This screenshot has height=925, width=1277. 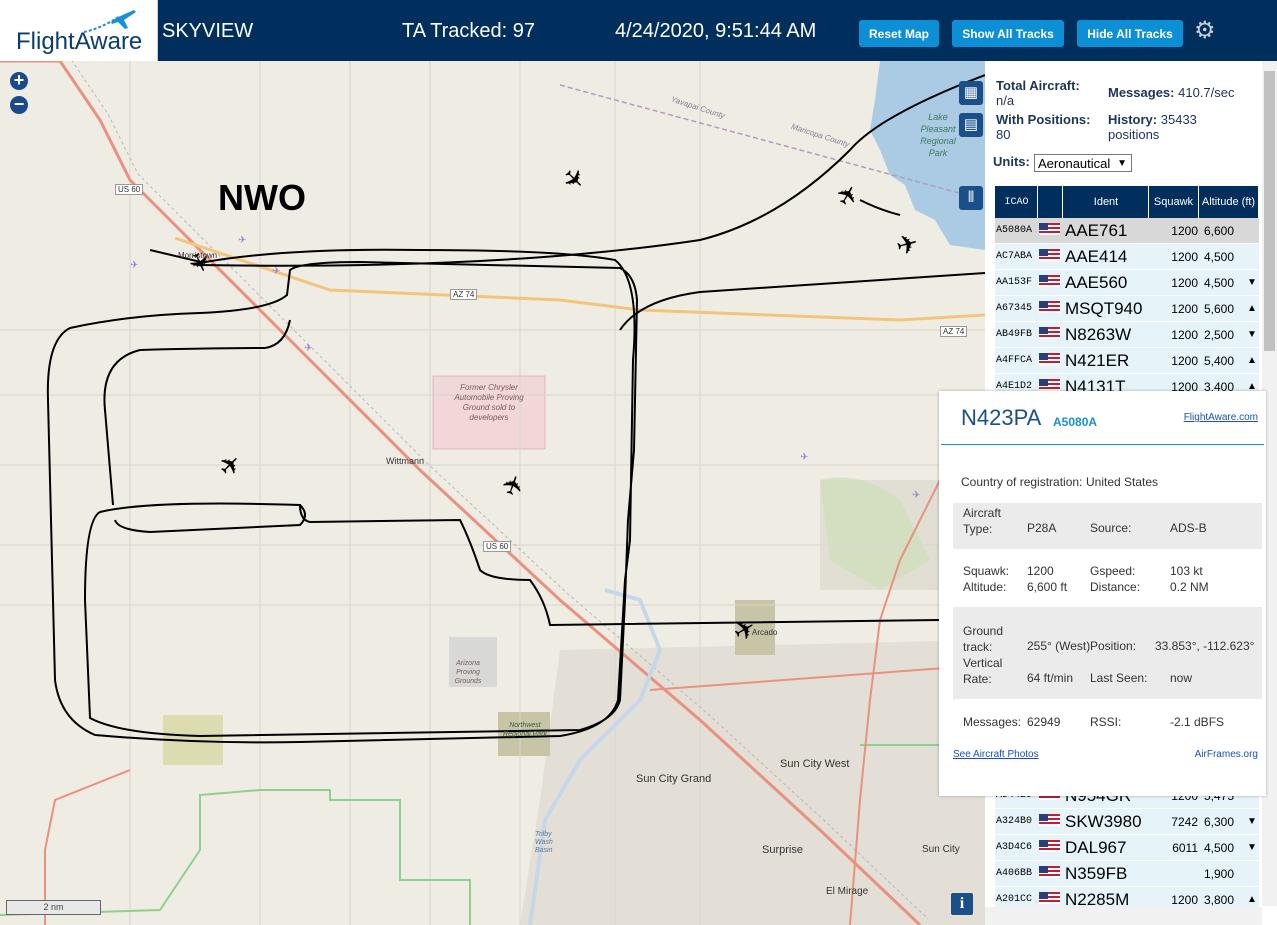 What do you see at coordinates (1123, 916) in the screenshot?
I see `horizontal-scrollbar` at bounding box center [1123, 916].